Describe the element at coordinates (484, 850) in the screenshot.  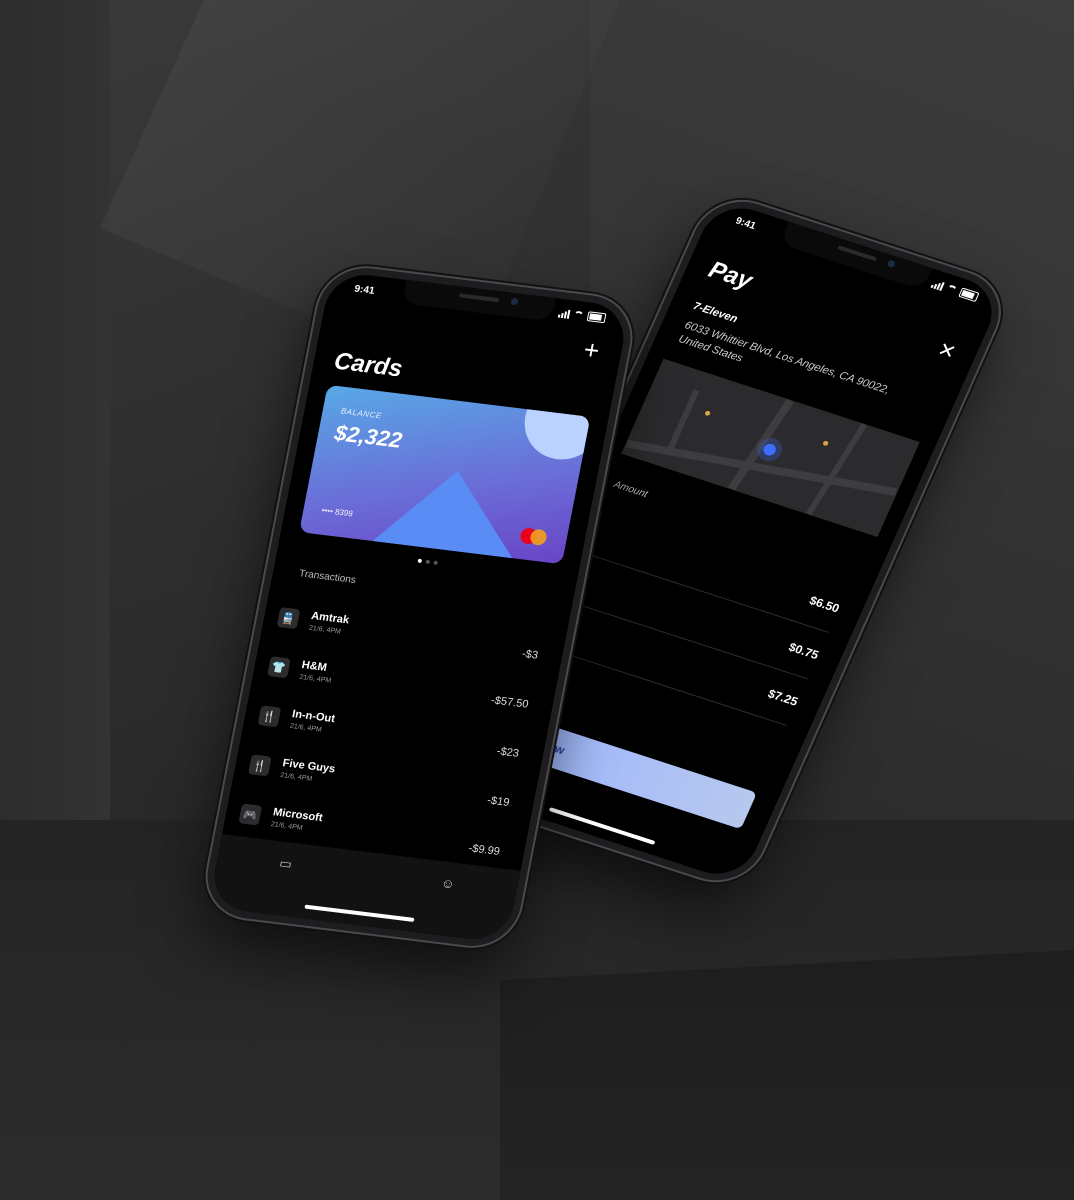
I see `transaction-amount: -$9.99` at that location.